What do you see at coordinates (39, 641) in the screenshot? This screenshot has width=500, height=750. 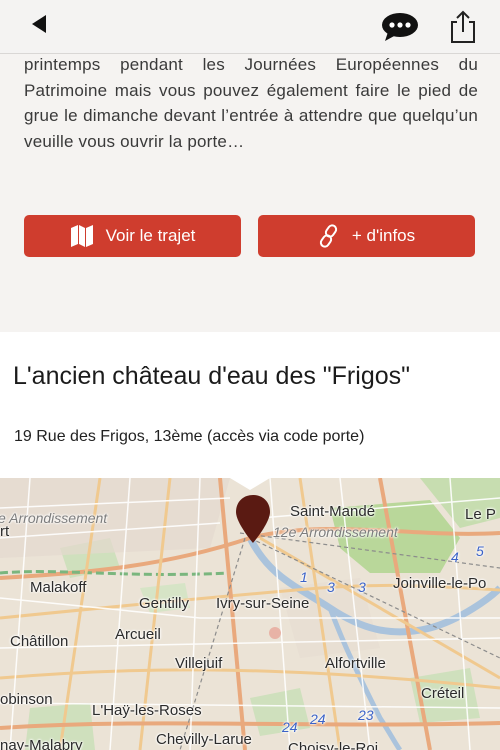 I see `map-label: Châtillon` at bounding box center [39, 641].